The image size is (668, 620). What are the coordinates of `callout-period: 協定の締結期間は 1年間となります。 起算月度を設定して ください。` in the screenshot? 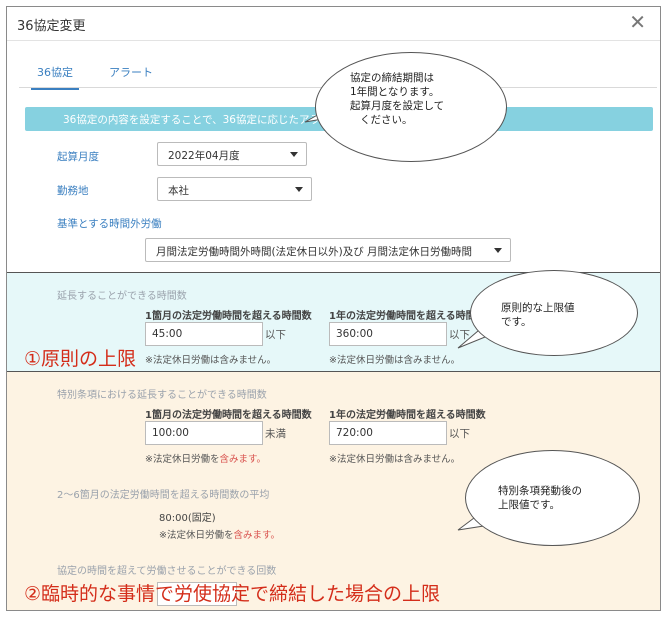 It's located at (411, 107).